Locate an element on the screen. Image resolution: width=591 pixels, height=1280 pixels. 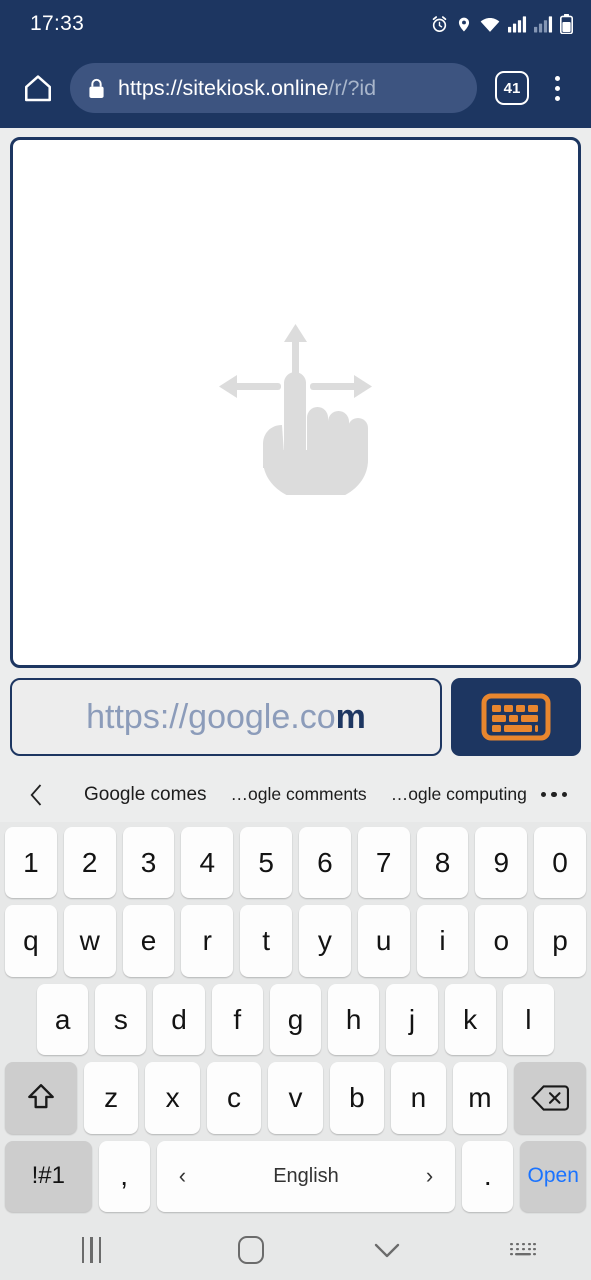
ime-suggestion-2: …ogle computing is located at coordinates (459, 794).